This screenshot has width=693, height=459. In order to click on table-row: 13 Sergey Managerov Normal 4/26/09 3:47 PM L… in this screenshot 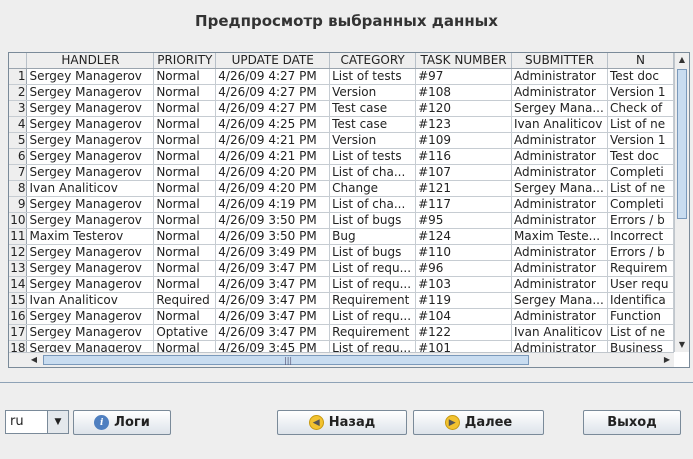, I will do `click(341, 268)`.